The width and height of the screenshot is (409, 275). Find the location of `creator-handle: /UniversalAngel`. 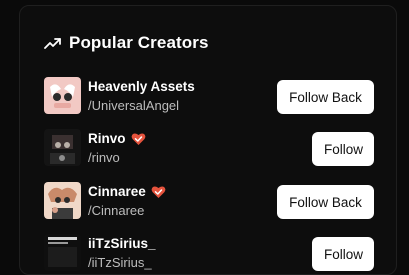

creator-handle: /UniversalAngel is located at coordinates (133, 105).